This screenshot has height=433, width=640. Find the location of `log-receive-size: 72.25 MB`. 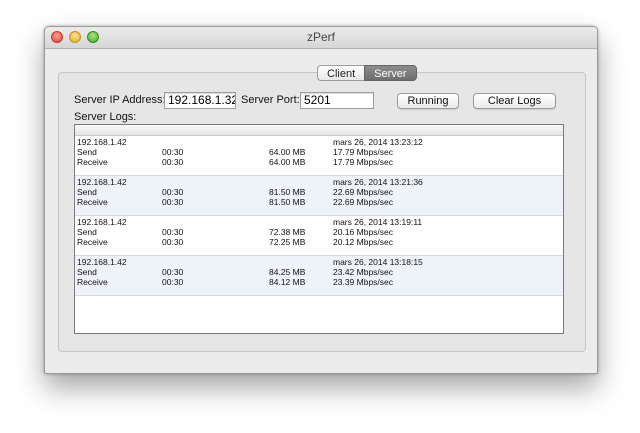

log-receive-size: 72.25 MB is located at coordinates (287, 242).